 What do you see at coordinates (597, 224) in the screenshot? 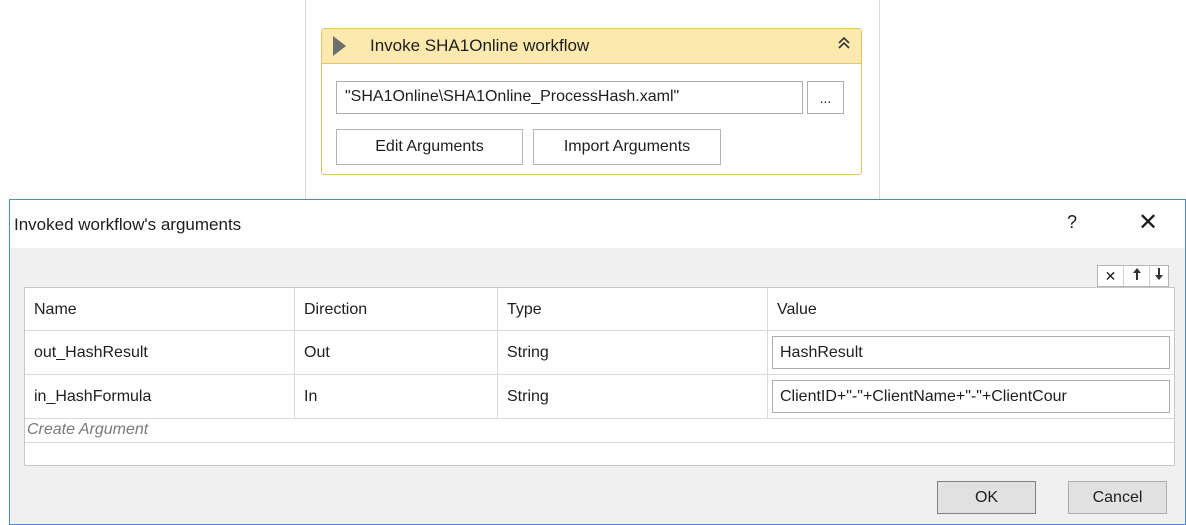
I see `dialog-titlebar: Invoked workflow's arguments ? ✕` at bounding box center [597, 224].